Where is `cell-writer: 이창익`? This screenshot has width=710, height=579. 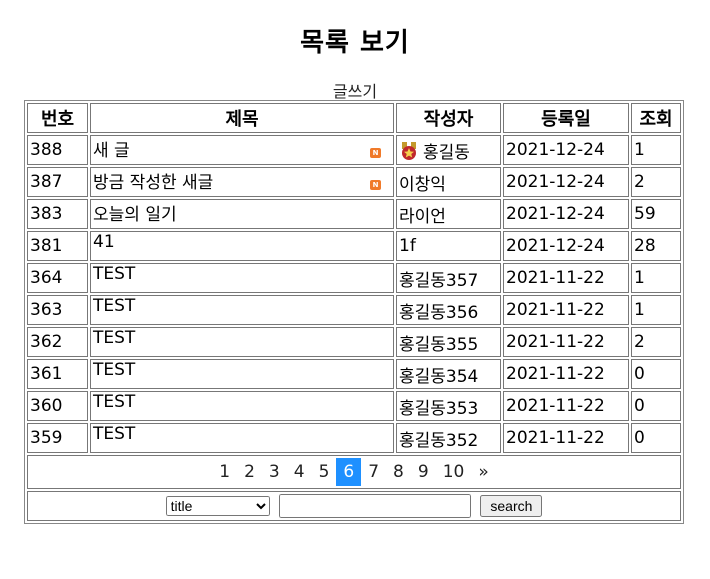
cell-writer: 이창익 is located at coordinates (448, 182).